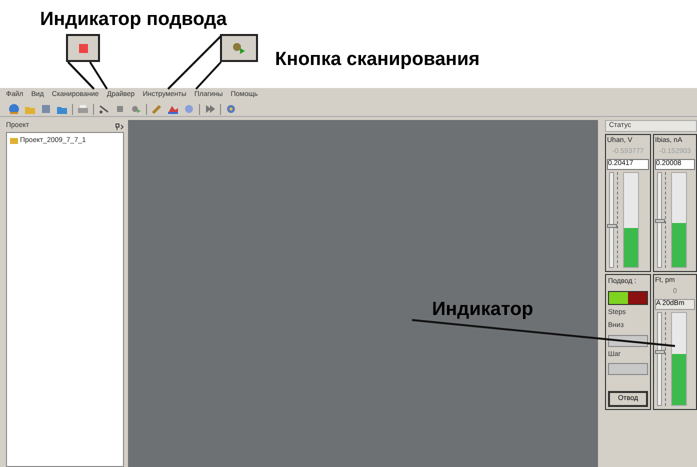  Describe the element at coordinates (189, 109) in the screenshot. I see `disc-icon` at that location.